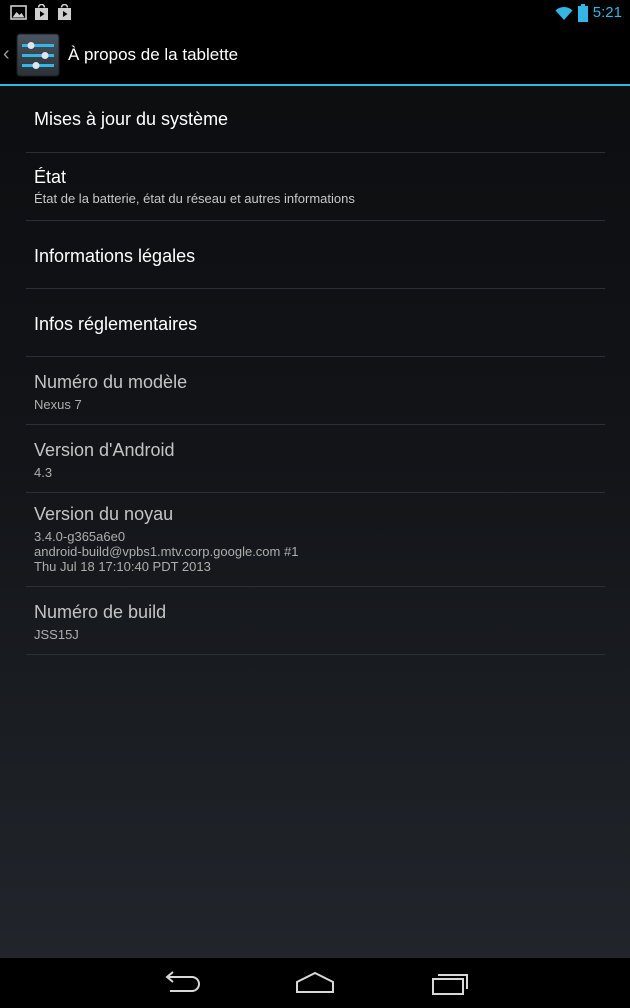 This screenshot has width=630, height=1008. I want to click on battery-icon, so click(582, 13).